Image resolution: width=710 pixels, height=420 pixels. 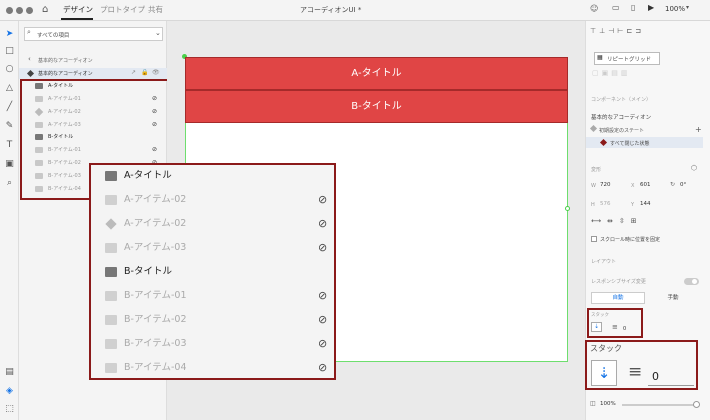 I want to click on zoom-layer-row: B-アイテム-03 ⊘, so click(x=212, y=344).